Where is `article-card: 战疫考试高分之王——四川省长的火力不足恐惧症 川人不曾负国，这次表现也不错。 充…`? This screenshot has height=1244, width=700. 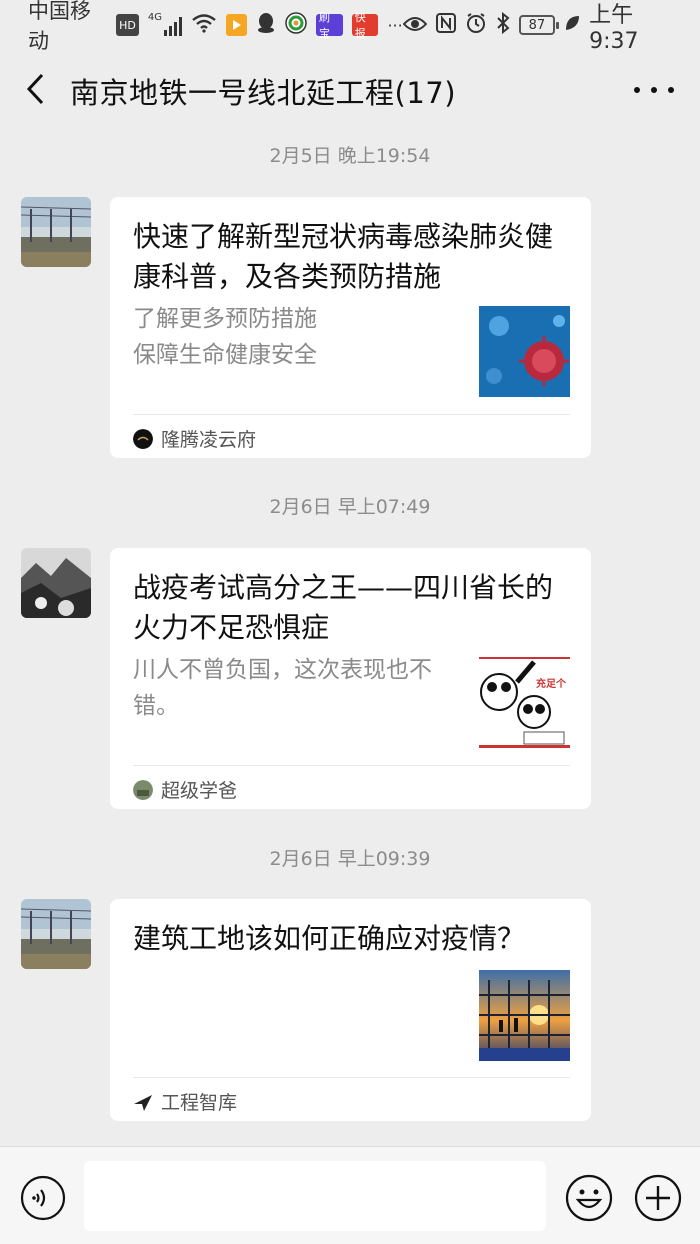
article-card: 战疫考试高分之王——四川省长的火力不足恐惧症 川人不曾负国，这次表现也不错。 充… is located at coordinates (350, 678).